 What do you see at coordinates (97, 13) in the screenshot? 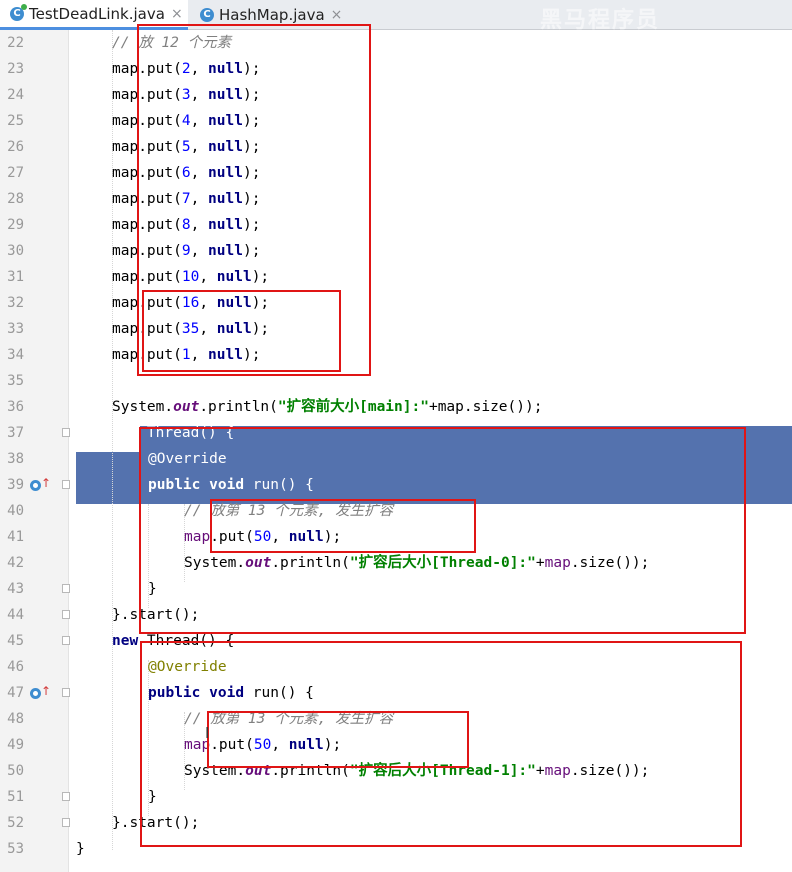
I see `tab-label: TestDeadLink.java` at bounding box center [97, 13].